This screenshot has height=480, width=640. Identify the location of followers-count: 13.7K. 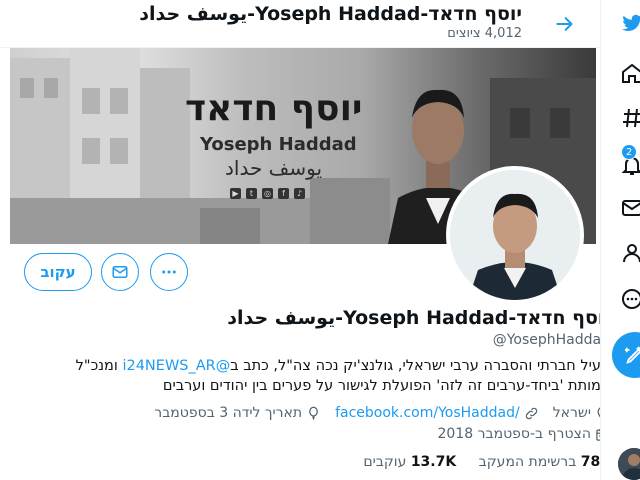
(433, 462).